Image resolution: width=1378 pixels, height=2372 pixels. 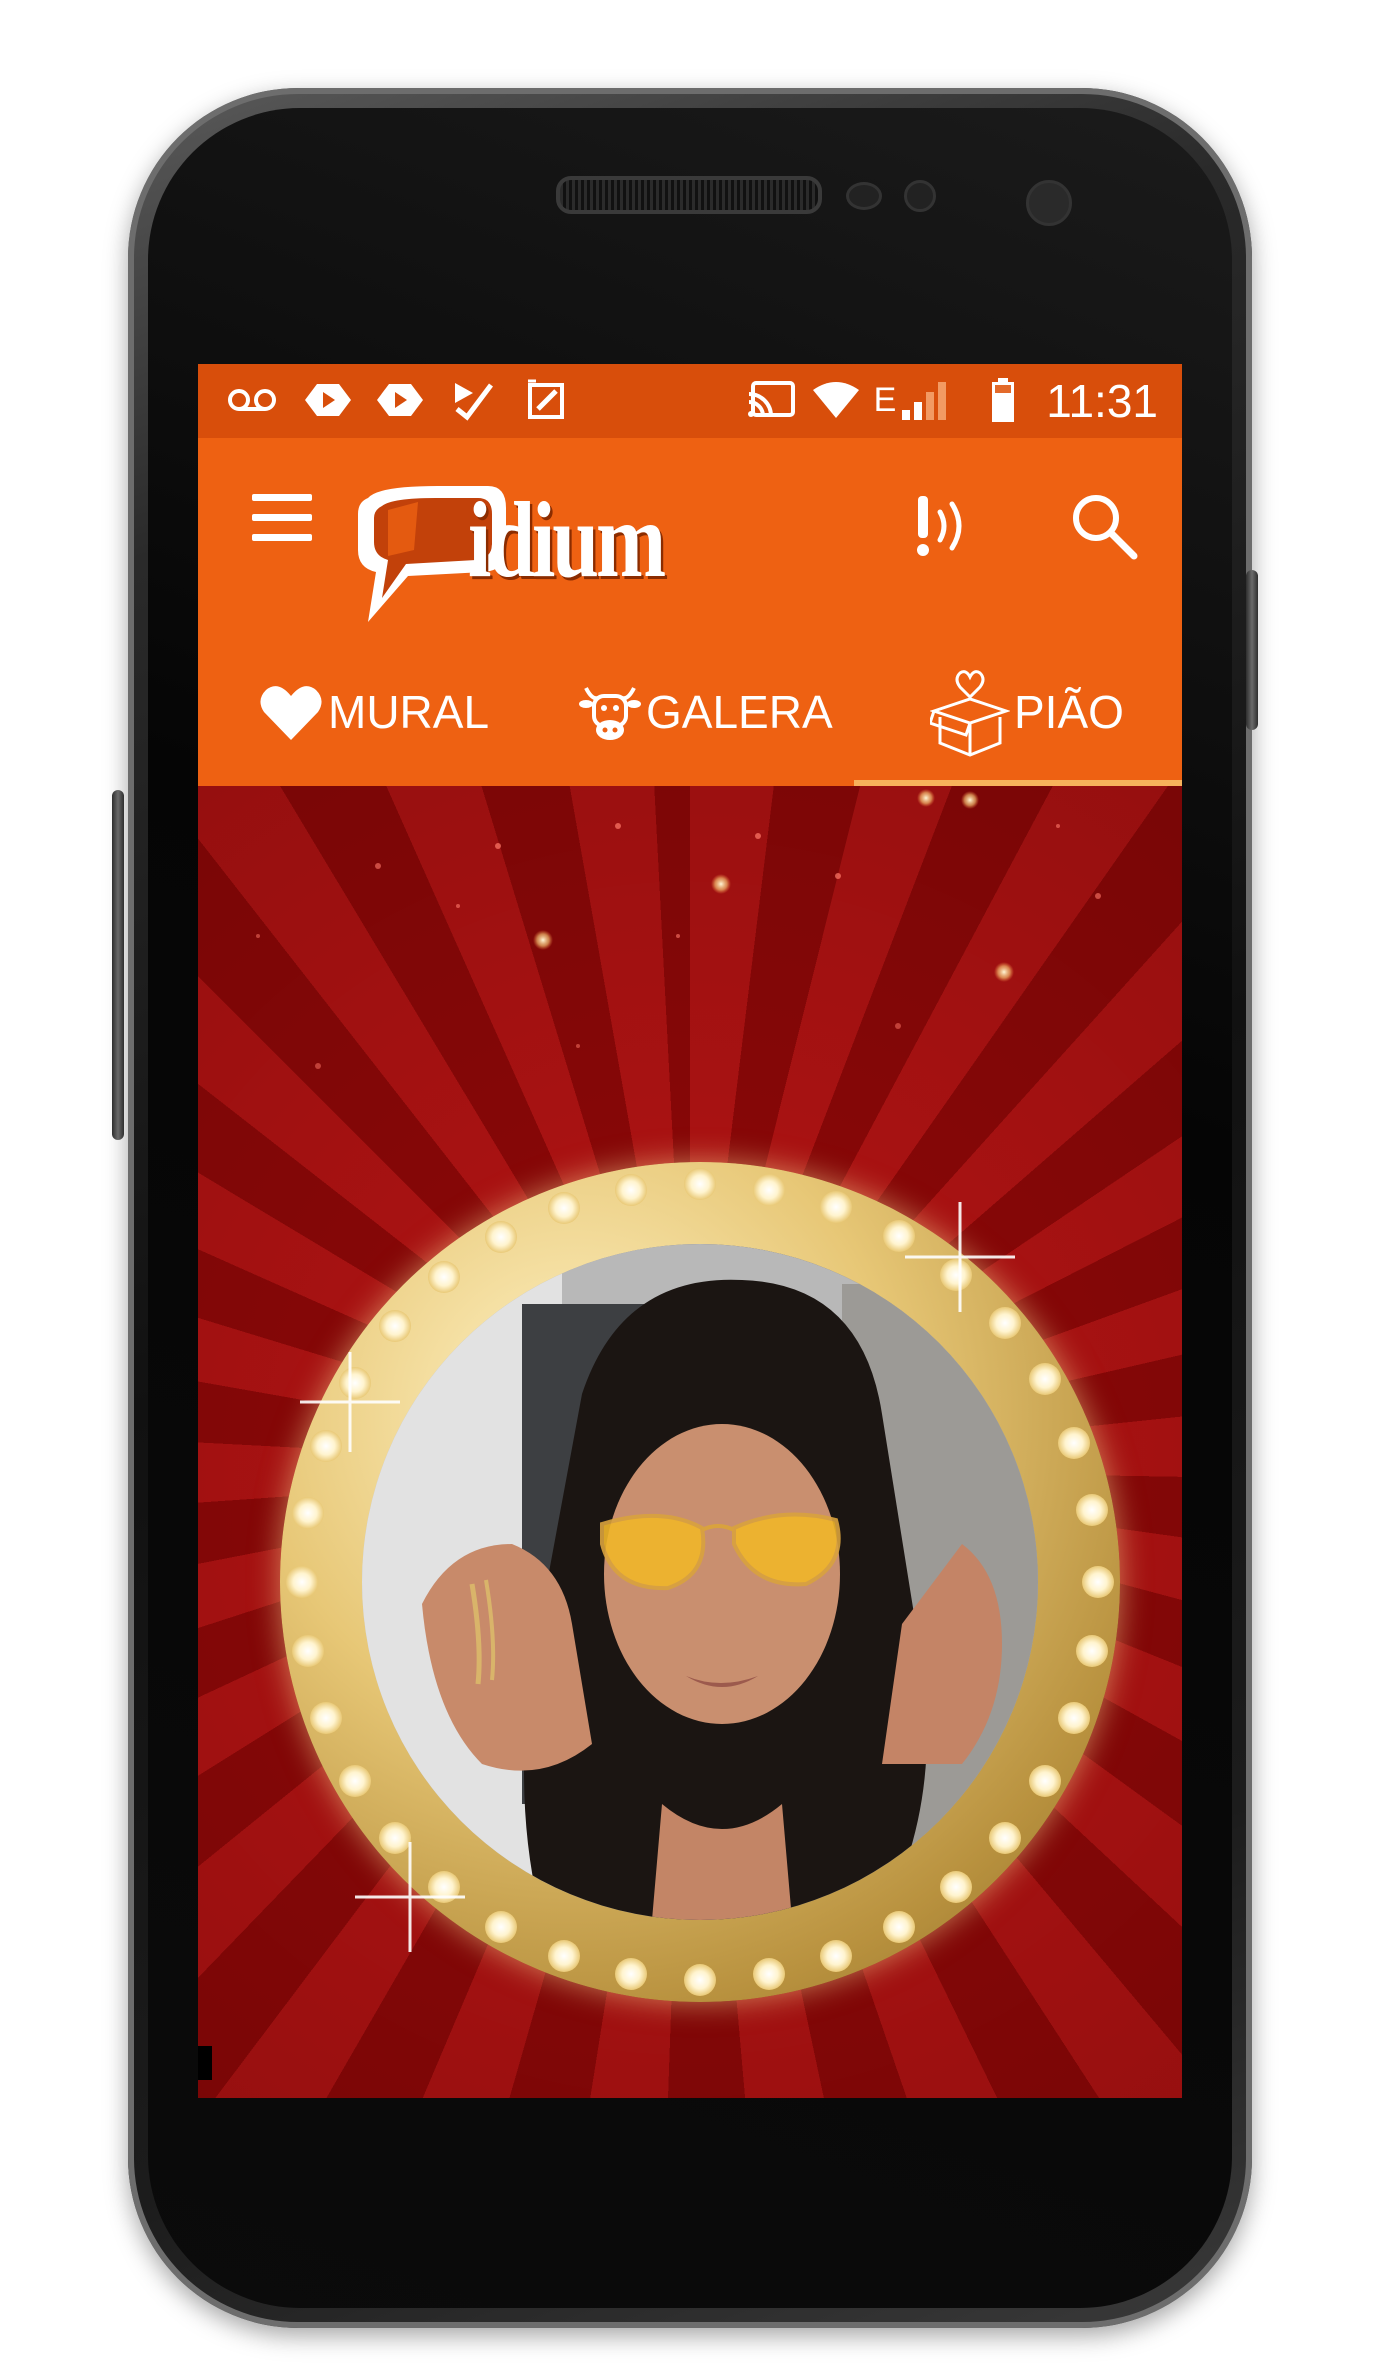 I want to click on status-bar: E 11:31, so click(x=690, y=401).